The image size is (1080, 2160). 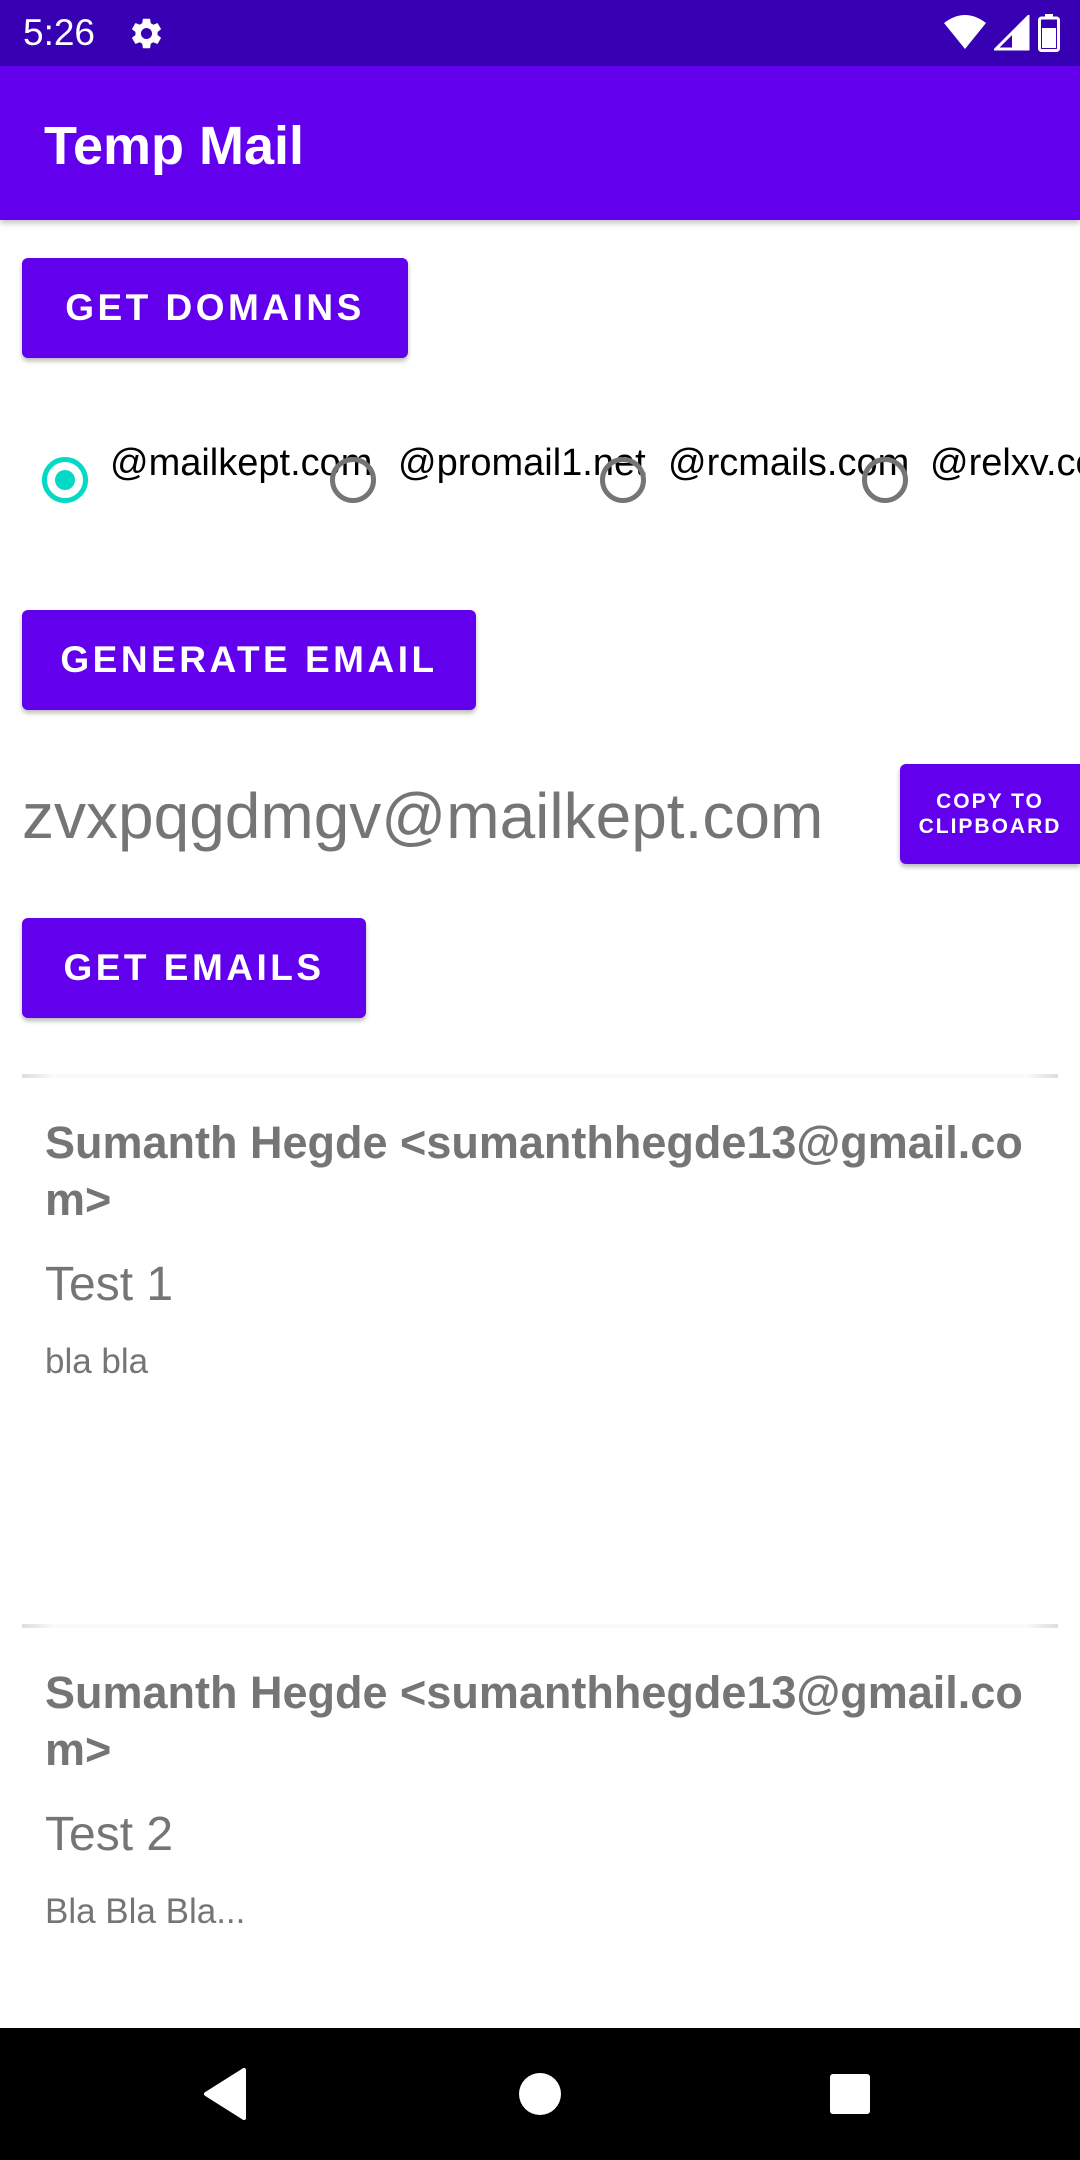 I want to click on status-icons, so click(x=1002, y=33).